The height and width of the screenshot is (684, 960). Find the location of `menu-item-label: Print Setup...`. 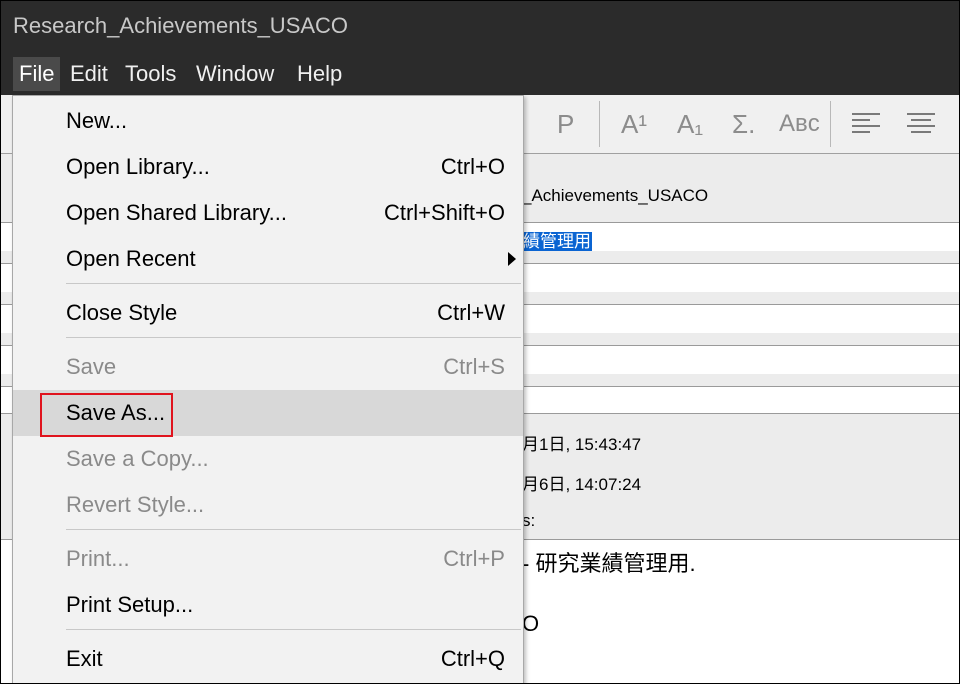

menu-item-label: Print Setup... is located at coordinates (130, 604).